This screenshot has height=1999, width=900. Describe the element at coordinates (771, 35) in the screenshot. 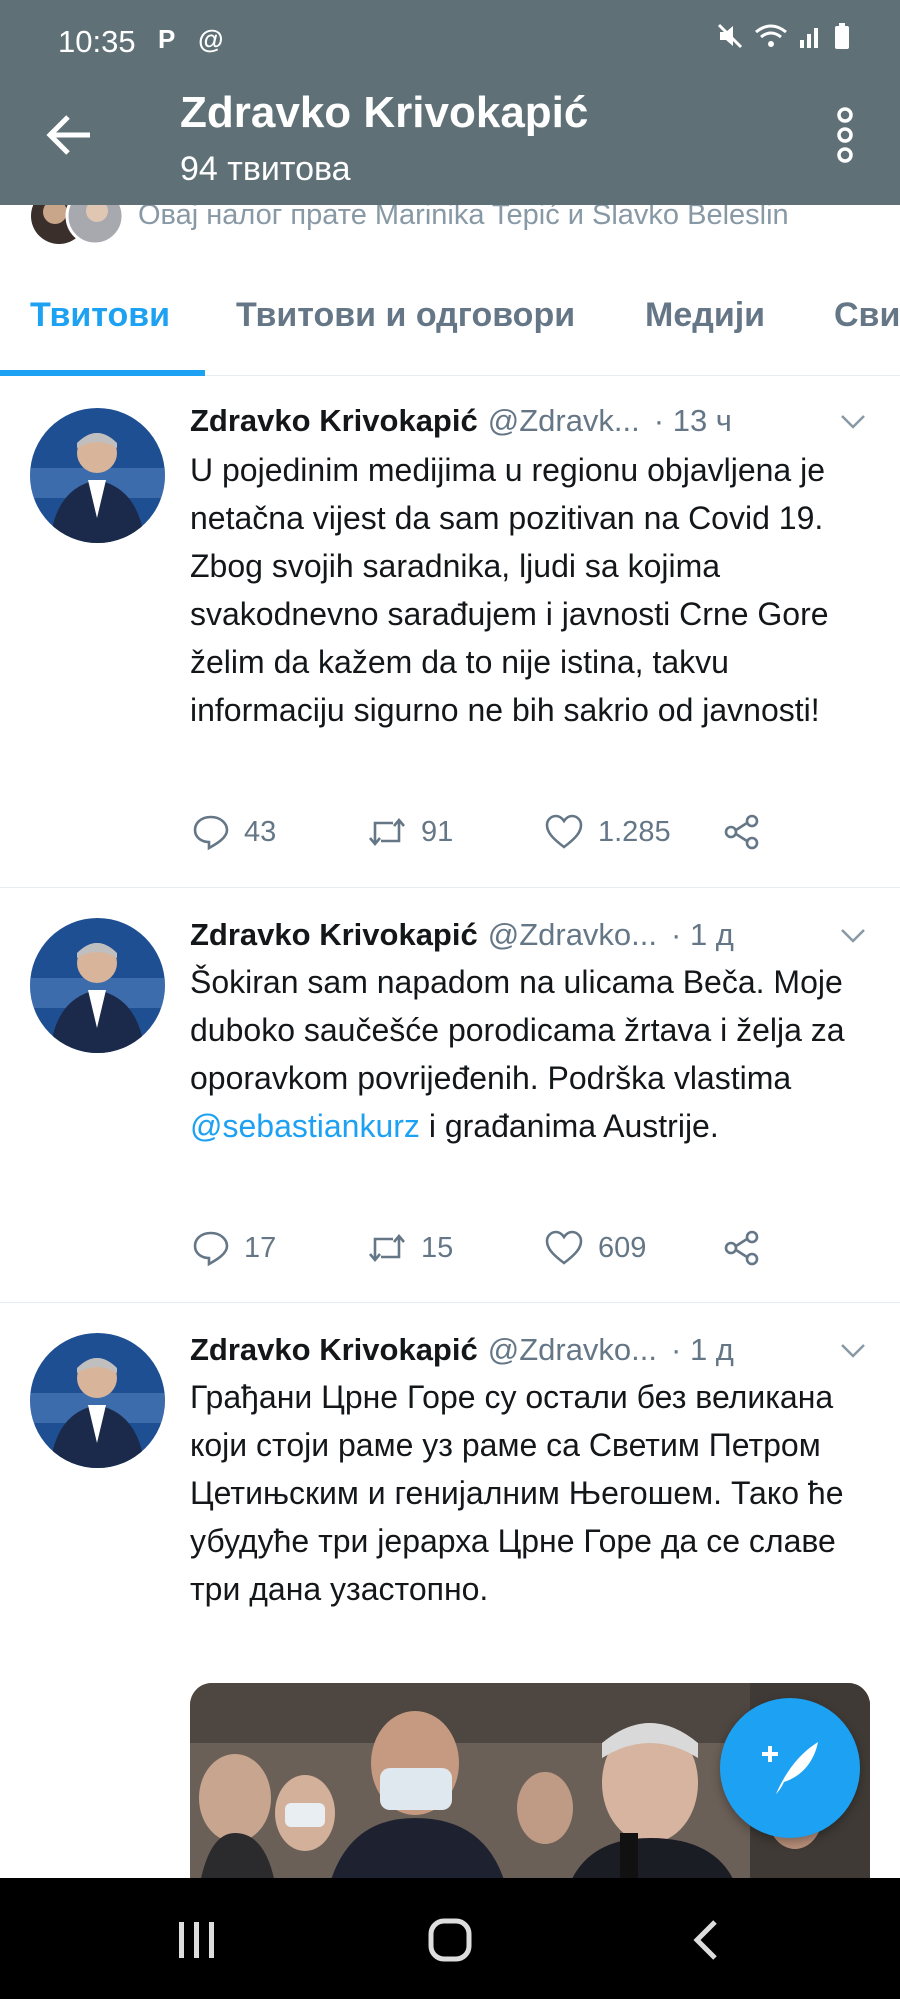

I see `wifi-icon` at that location.